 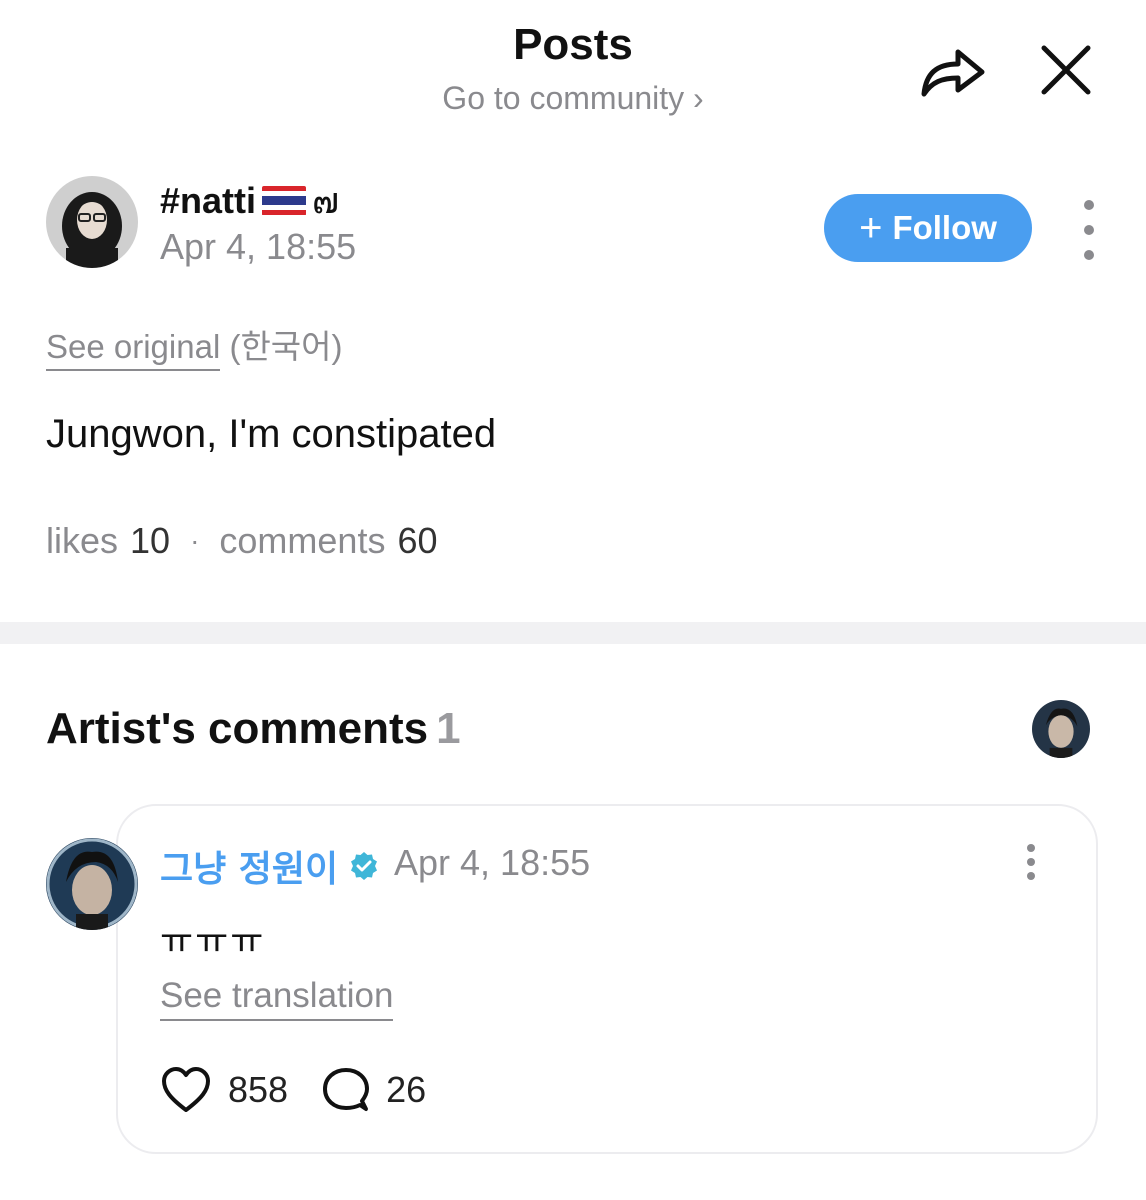 I want to click on artist-avatar-small, so click(x=1061, y=729).